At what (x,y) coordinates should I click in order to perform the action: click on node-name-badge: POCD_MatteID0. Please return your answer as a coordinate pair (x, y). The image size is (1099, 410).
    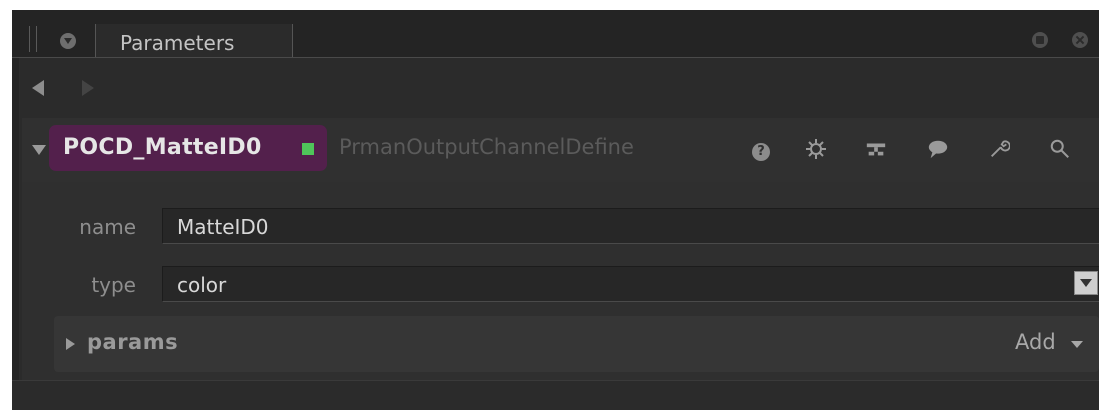
    Looking at the image, I should click on (188, 148).